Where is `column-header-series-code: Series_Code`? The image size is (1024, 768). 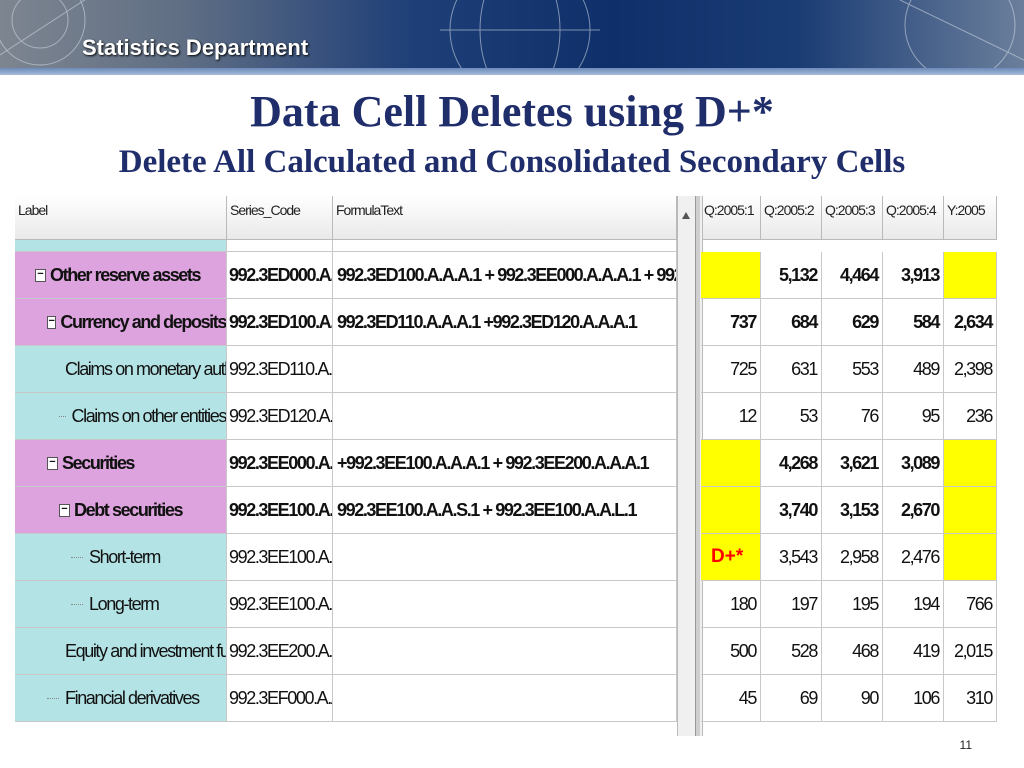 column-header-series-code: Series_Code is located at coordinates (280, 218).